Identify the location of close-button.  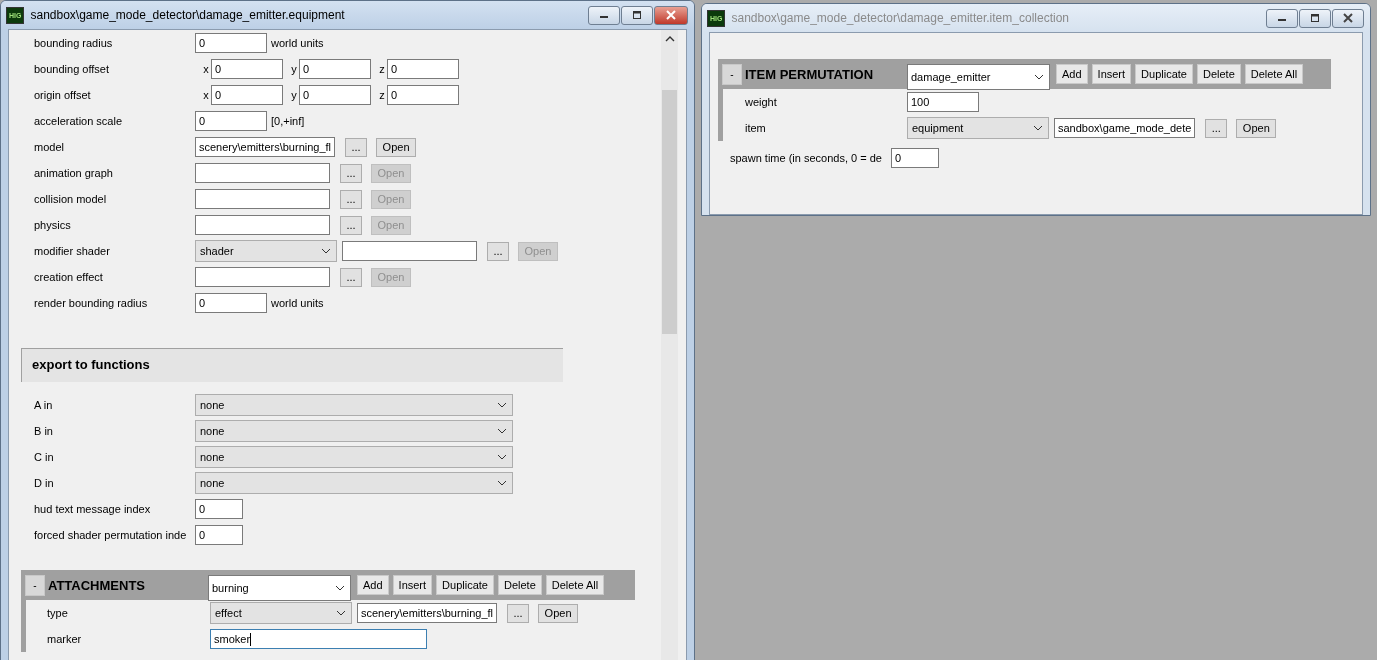
(671, 15).